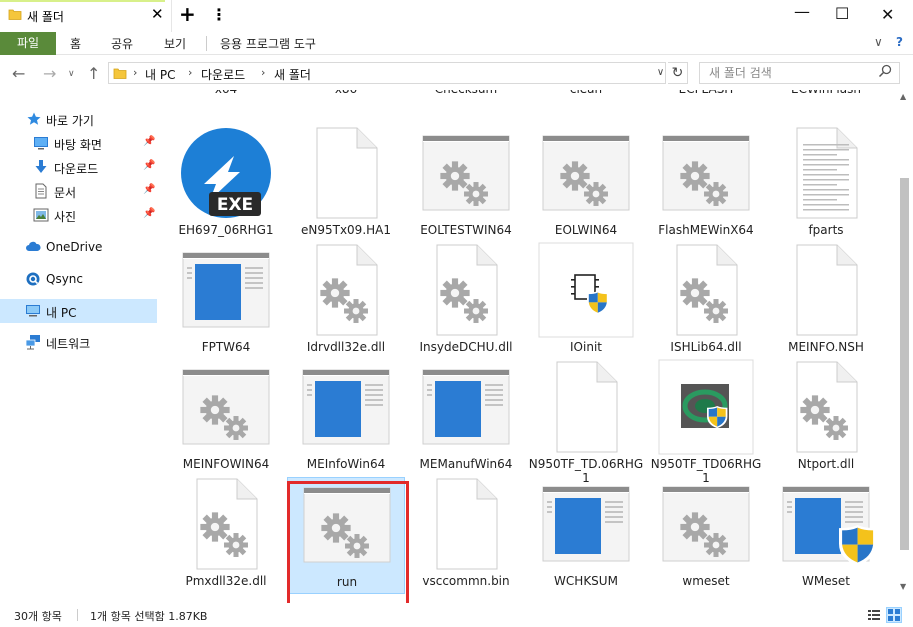 The width and height of the screenshot is (913, 627). I want to click on search-input, so click(787, 73).